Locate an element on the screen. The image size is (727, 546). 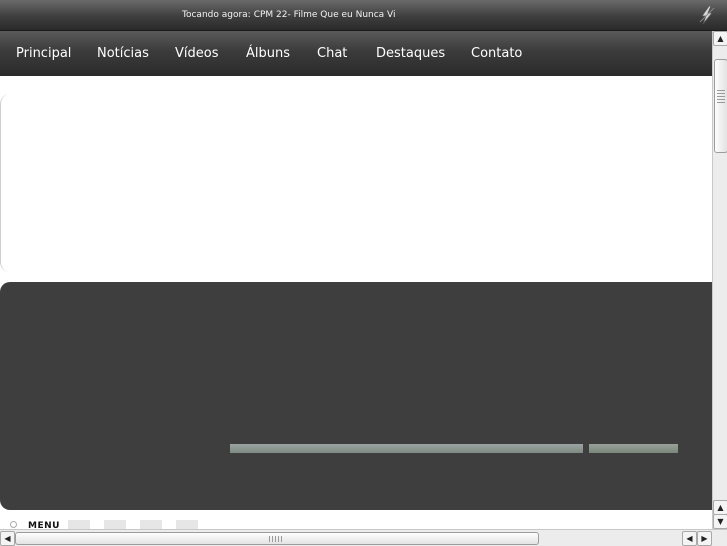
menu-label: MENU is located at coordinates (44, 525).